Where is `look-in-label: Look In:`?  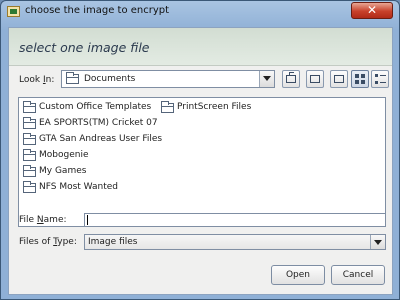
look-in-label: Look In: is located at coordinates (37, 80).